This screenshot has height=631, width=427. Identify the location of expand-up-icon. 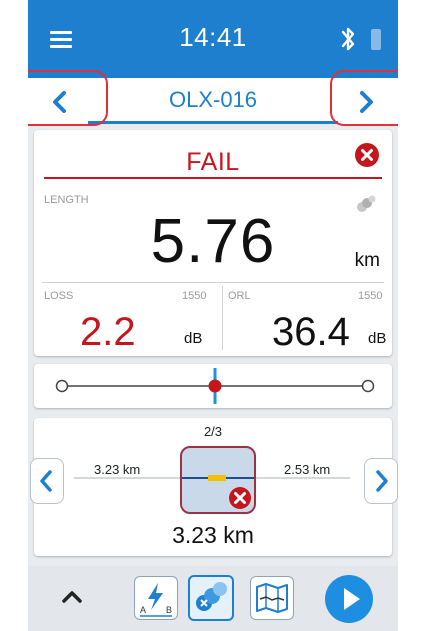
(72, 596).